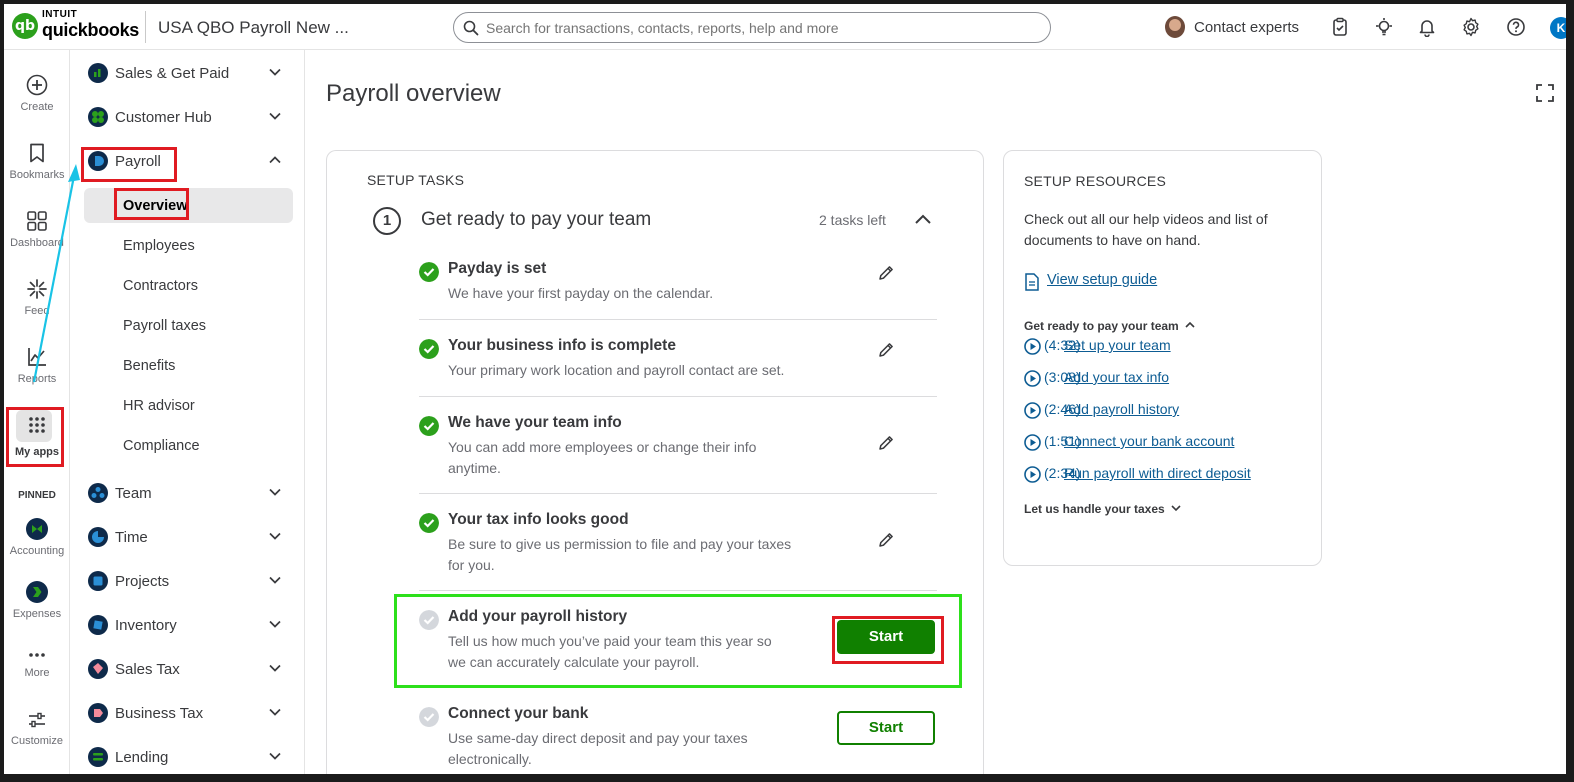 This screenshot has height=782, width=1574. I want to click on resources-section-label: Get ready to pay your team, so click(1101, 326).